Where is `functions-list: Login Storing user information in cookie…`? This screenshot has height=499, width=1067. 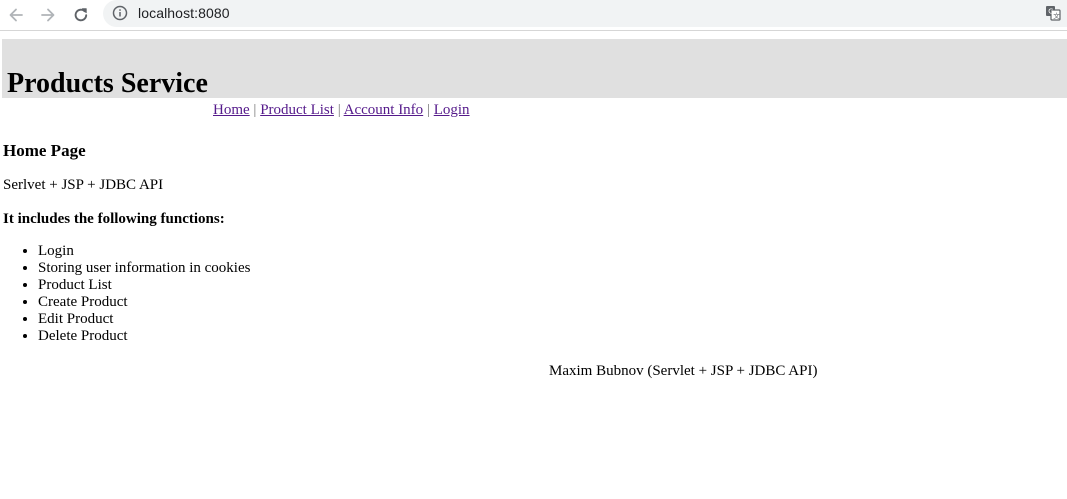 functions-list: Login Storing user information in cookie… is located at coordinates (126, 294).